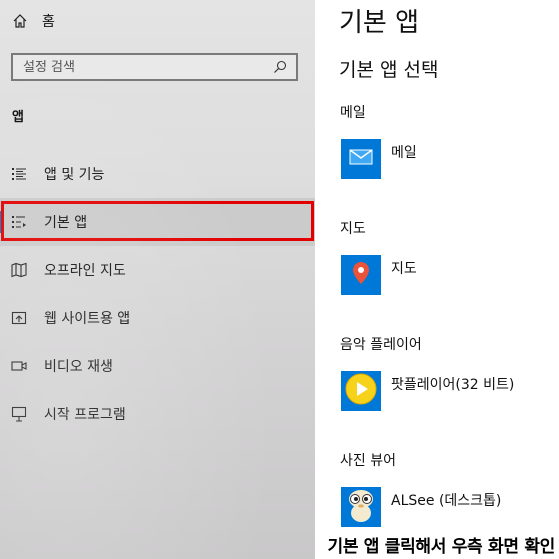  I want to click on sidebar-item-label: 시작 프로그램, so click(85, 415).